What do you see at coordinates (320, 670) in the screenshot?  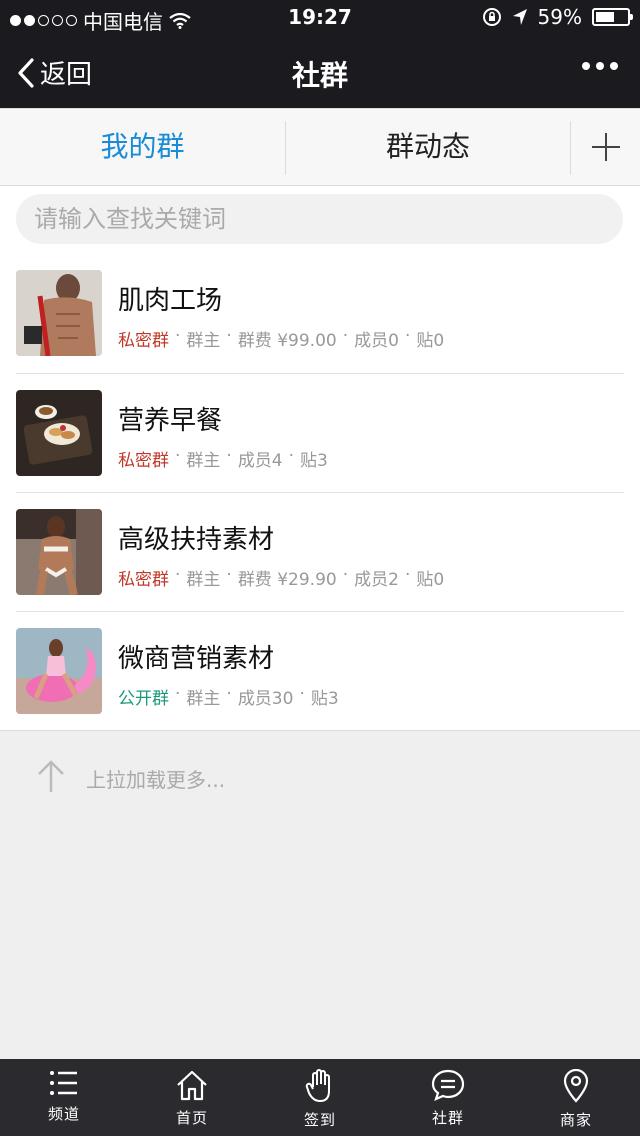 I see `group-item: 微商营销素材 公开群 · 群主 · 成员30 · 贴3` at bounding box center [320, 670].